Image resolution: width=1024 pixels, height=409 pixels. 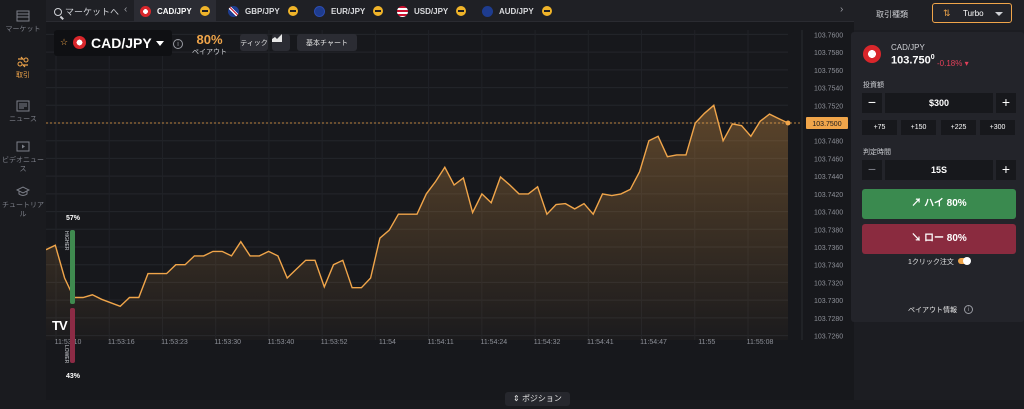 What do you see at coordinates (947, 13) in the screenshot?
I see `swap-icon: ⇅` at bounding box center [947, 13].